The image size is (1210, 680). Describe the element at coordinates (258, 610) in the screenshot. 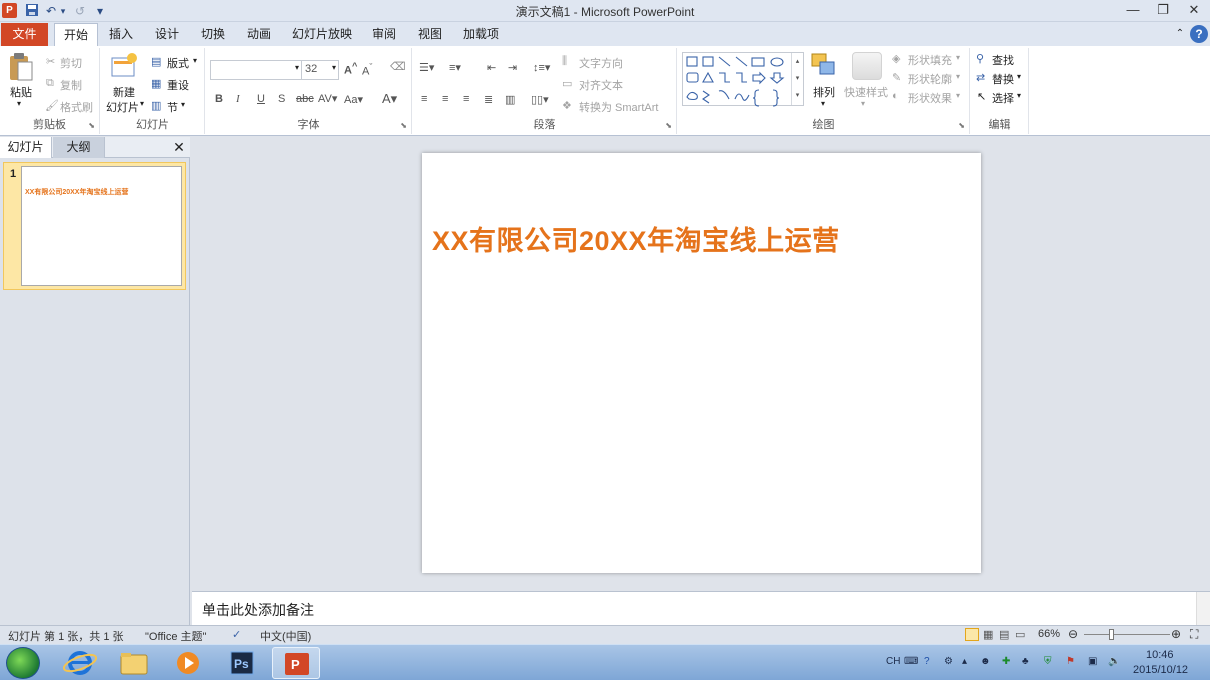

I see `notes-placeholder: 单击此处添加备注` at that location.